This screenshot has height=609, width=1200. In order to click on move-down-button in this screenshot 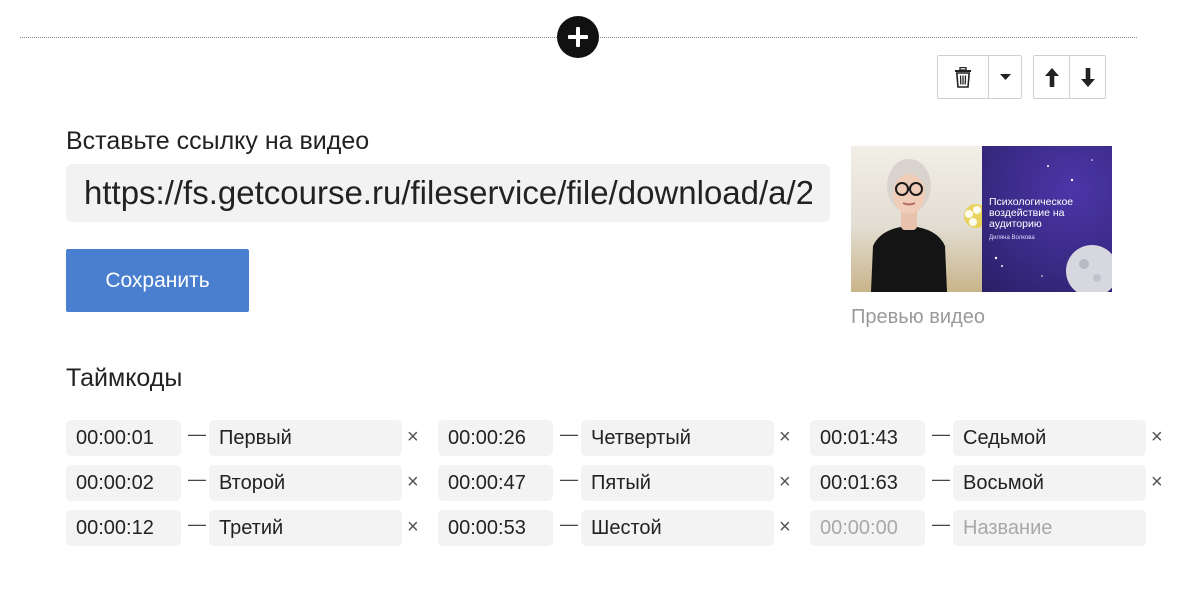, I will do `click(1087, 77)`.